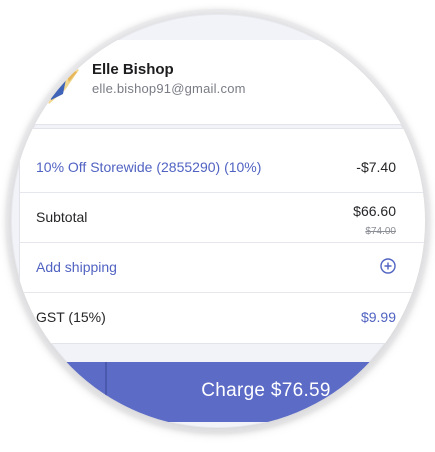 The height and width of the screenshot is (452, 435). Describe the element at coordinates (133, 69) in the screenshot. I see `customer-name: Elle Bishop` at that location.